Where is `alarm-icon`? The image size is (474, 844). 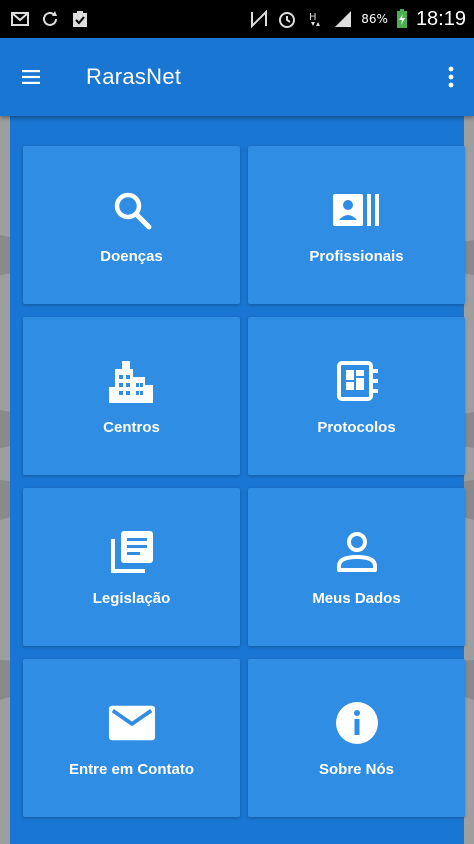 alarm-icon is located at coordinates (287, 20).